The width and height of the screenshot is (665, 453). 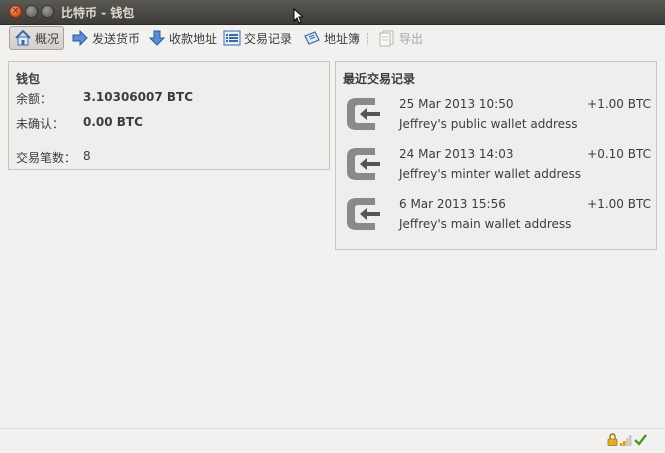 I want to click on wallet-title: 钱包, so click(x=28, y=79).